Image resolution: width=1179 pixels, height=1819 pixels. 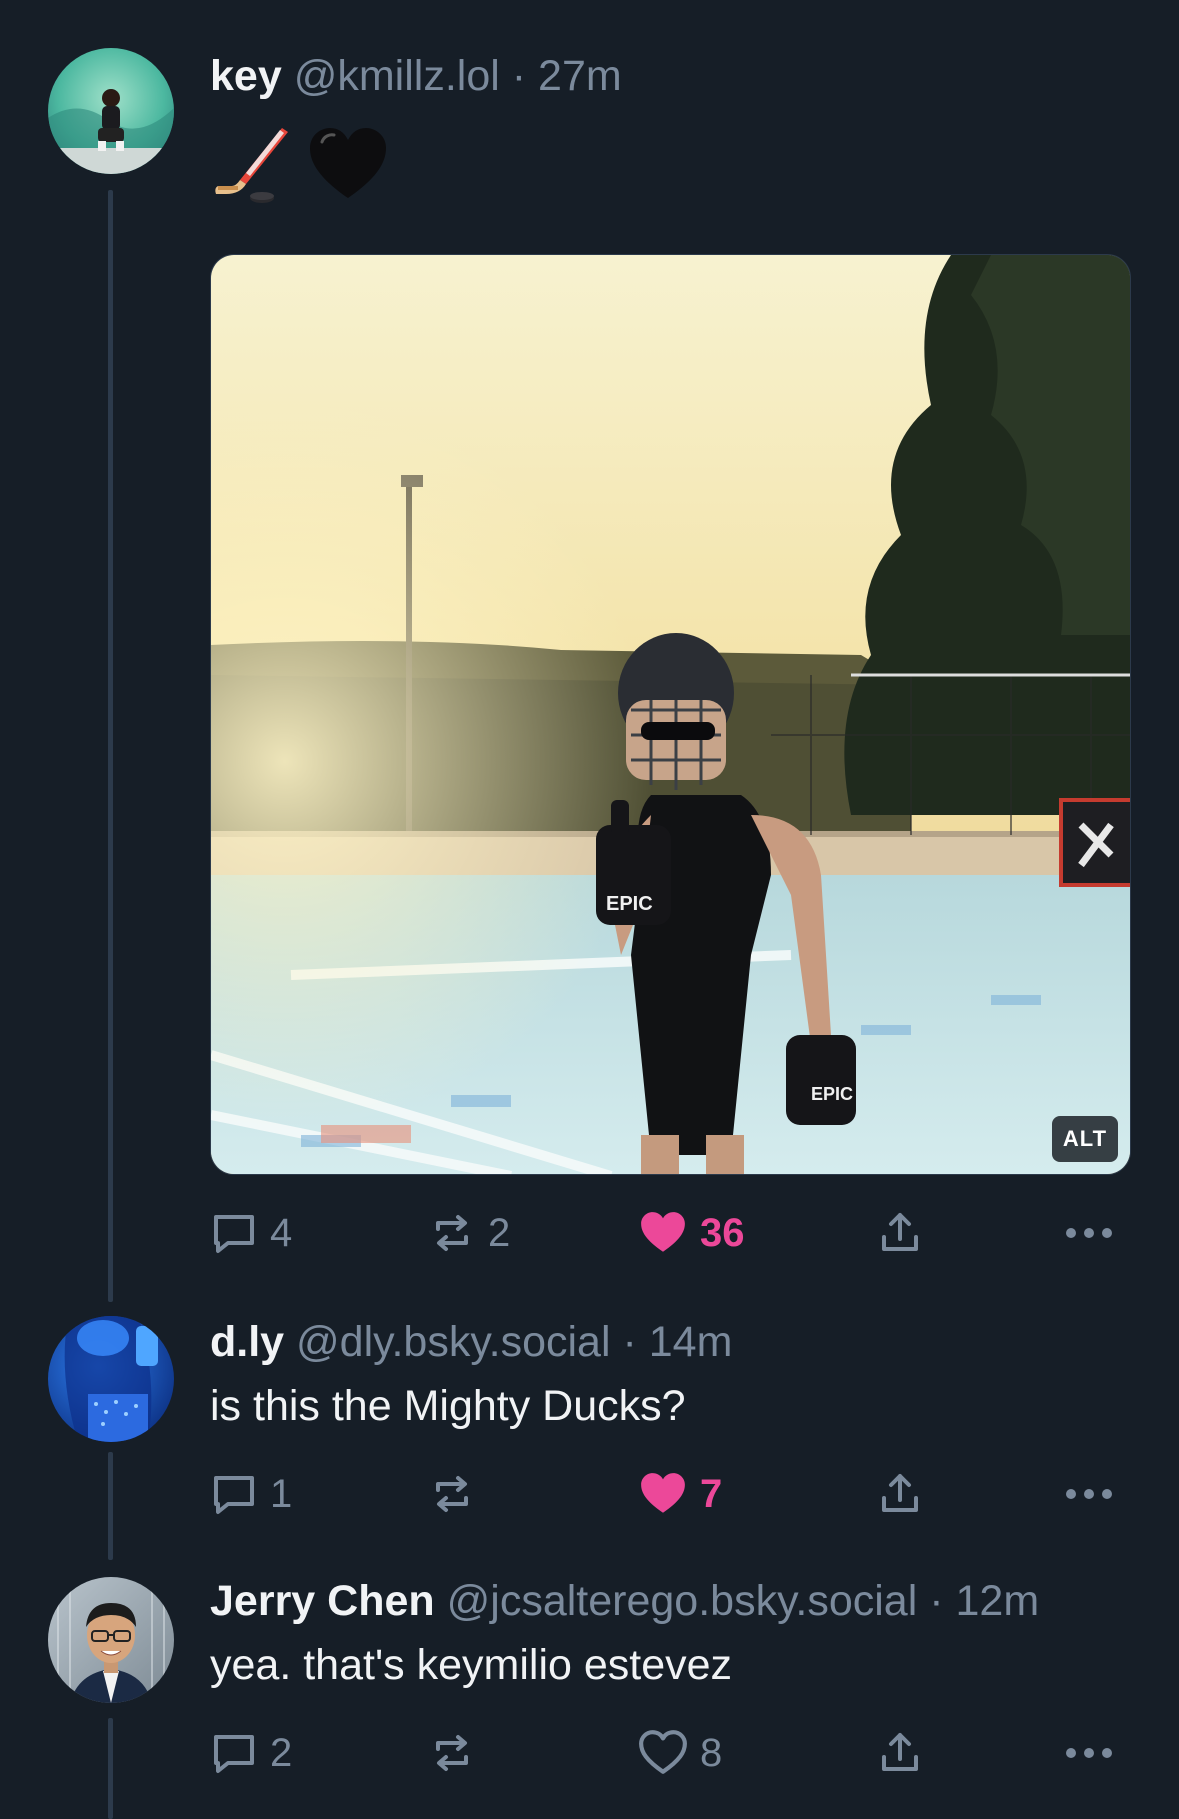 I want to click on reply-button: 1, so click(x=251, y=1494).